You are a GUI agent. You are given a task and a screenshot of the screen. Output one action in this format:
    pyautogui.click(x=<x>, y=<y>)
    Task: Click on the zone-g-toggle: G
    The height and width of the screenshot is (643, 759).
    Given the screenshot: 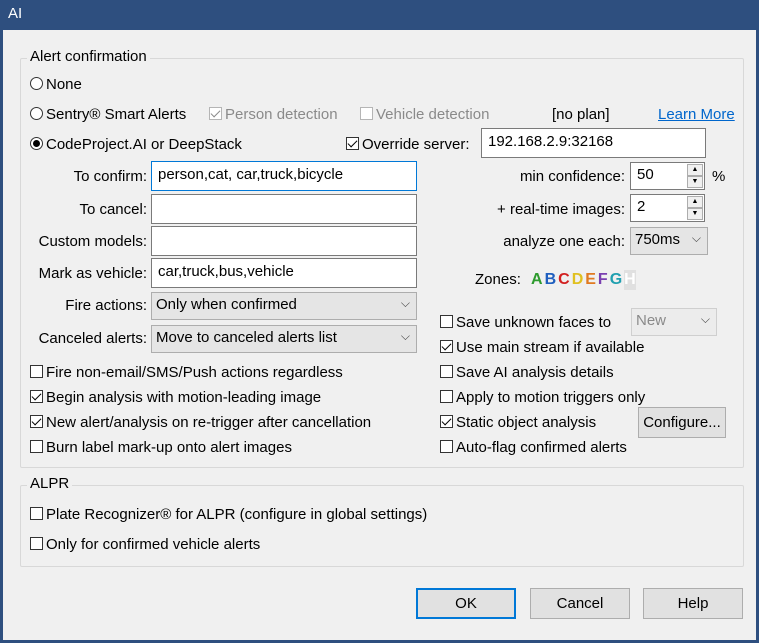 What is the action you would take?
    pyautogui.click(x=616, y=280)
    